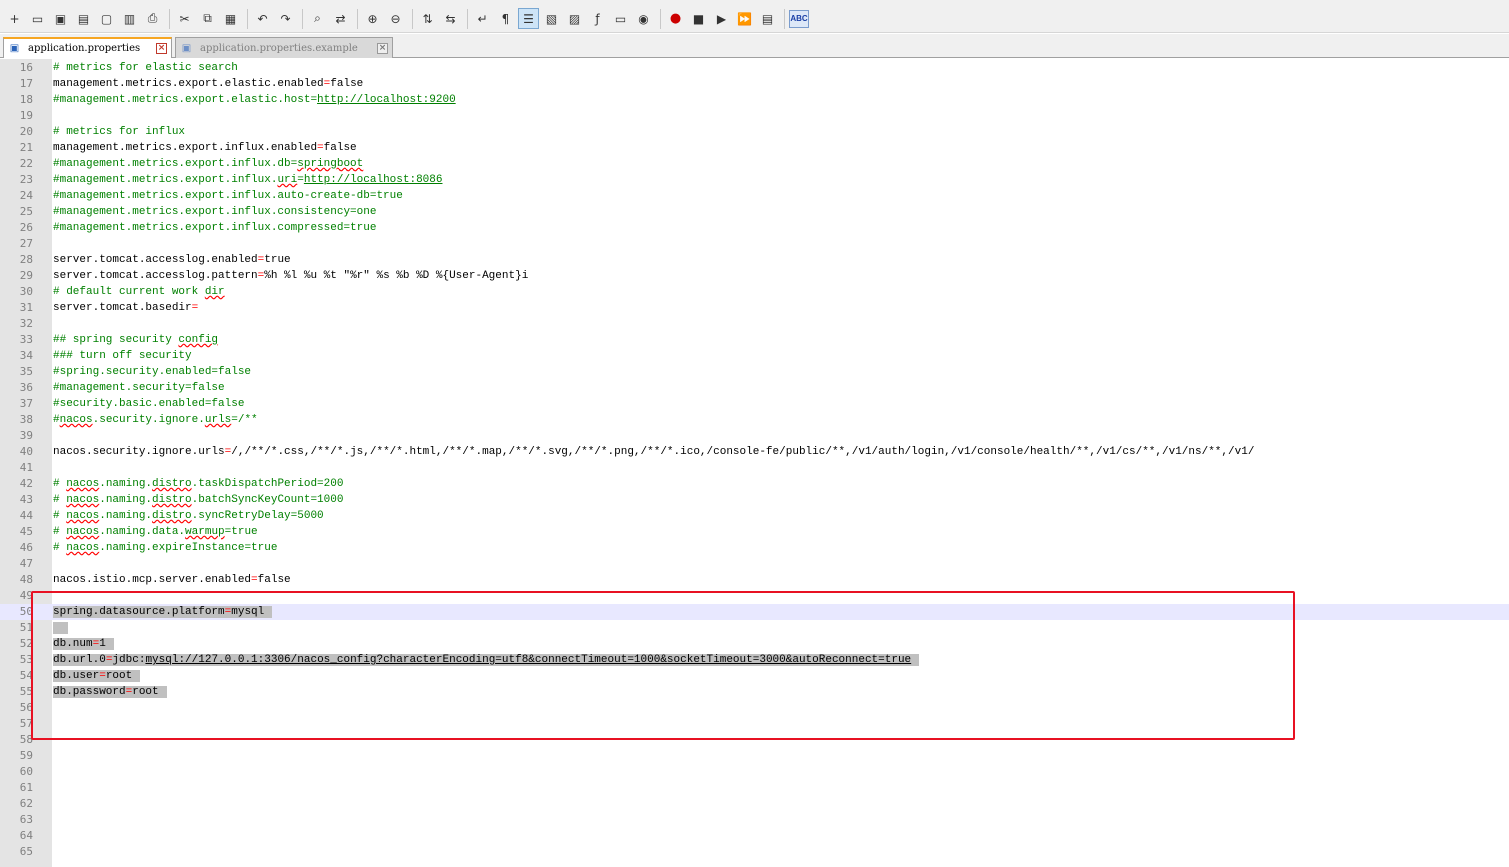  What do you see at coordinates (207, 18) in the screenshot?
I see `copy-icon: ⧉` at bounding box center [207, 18].